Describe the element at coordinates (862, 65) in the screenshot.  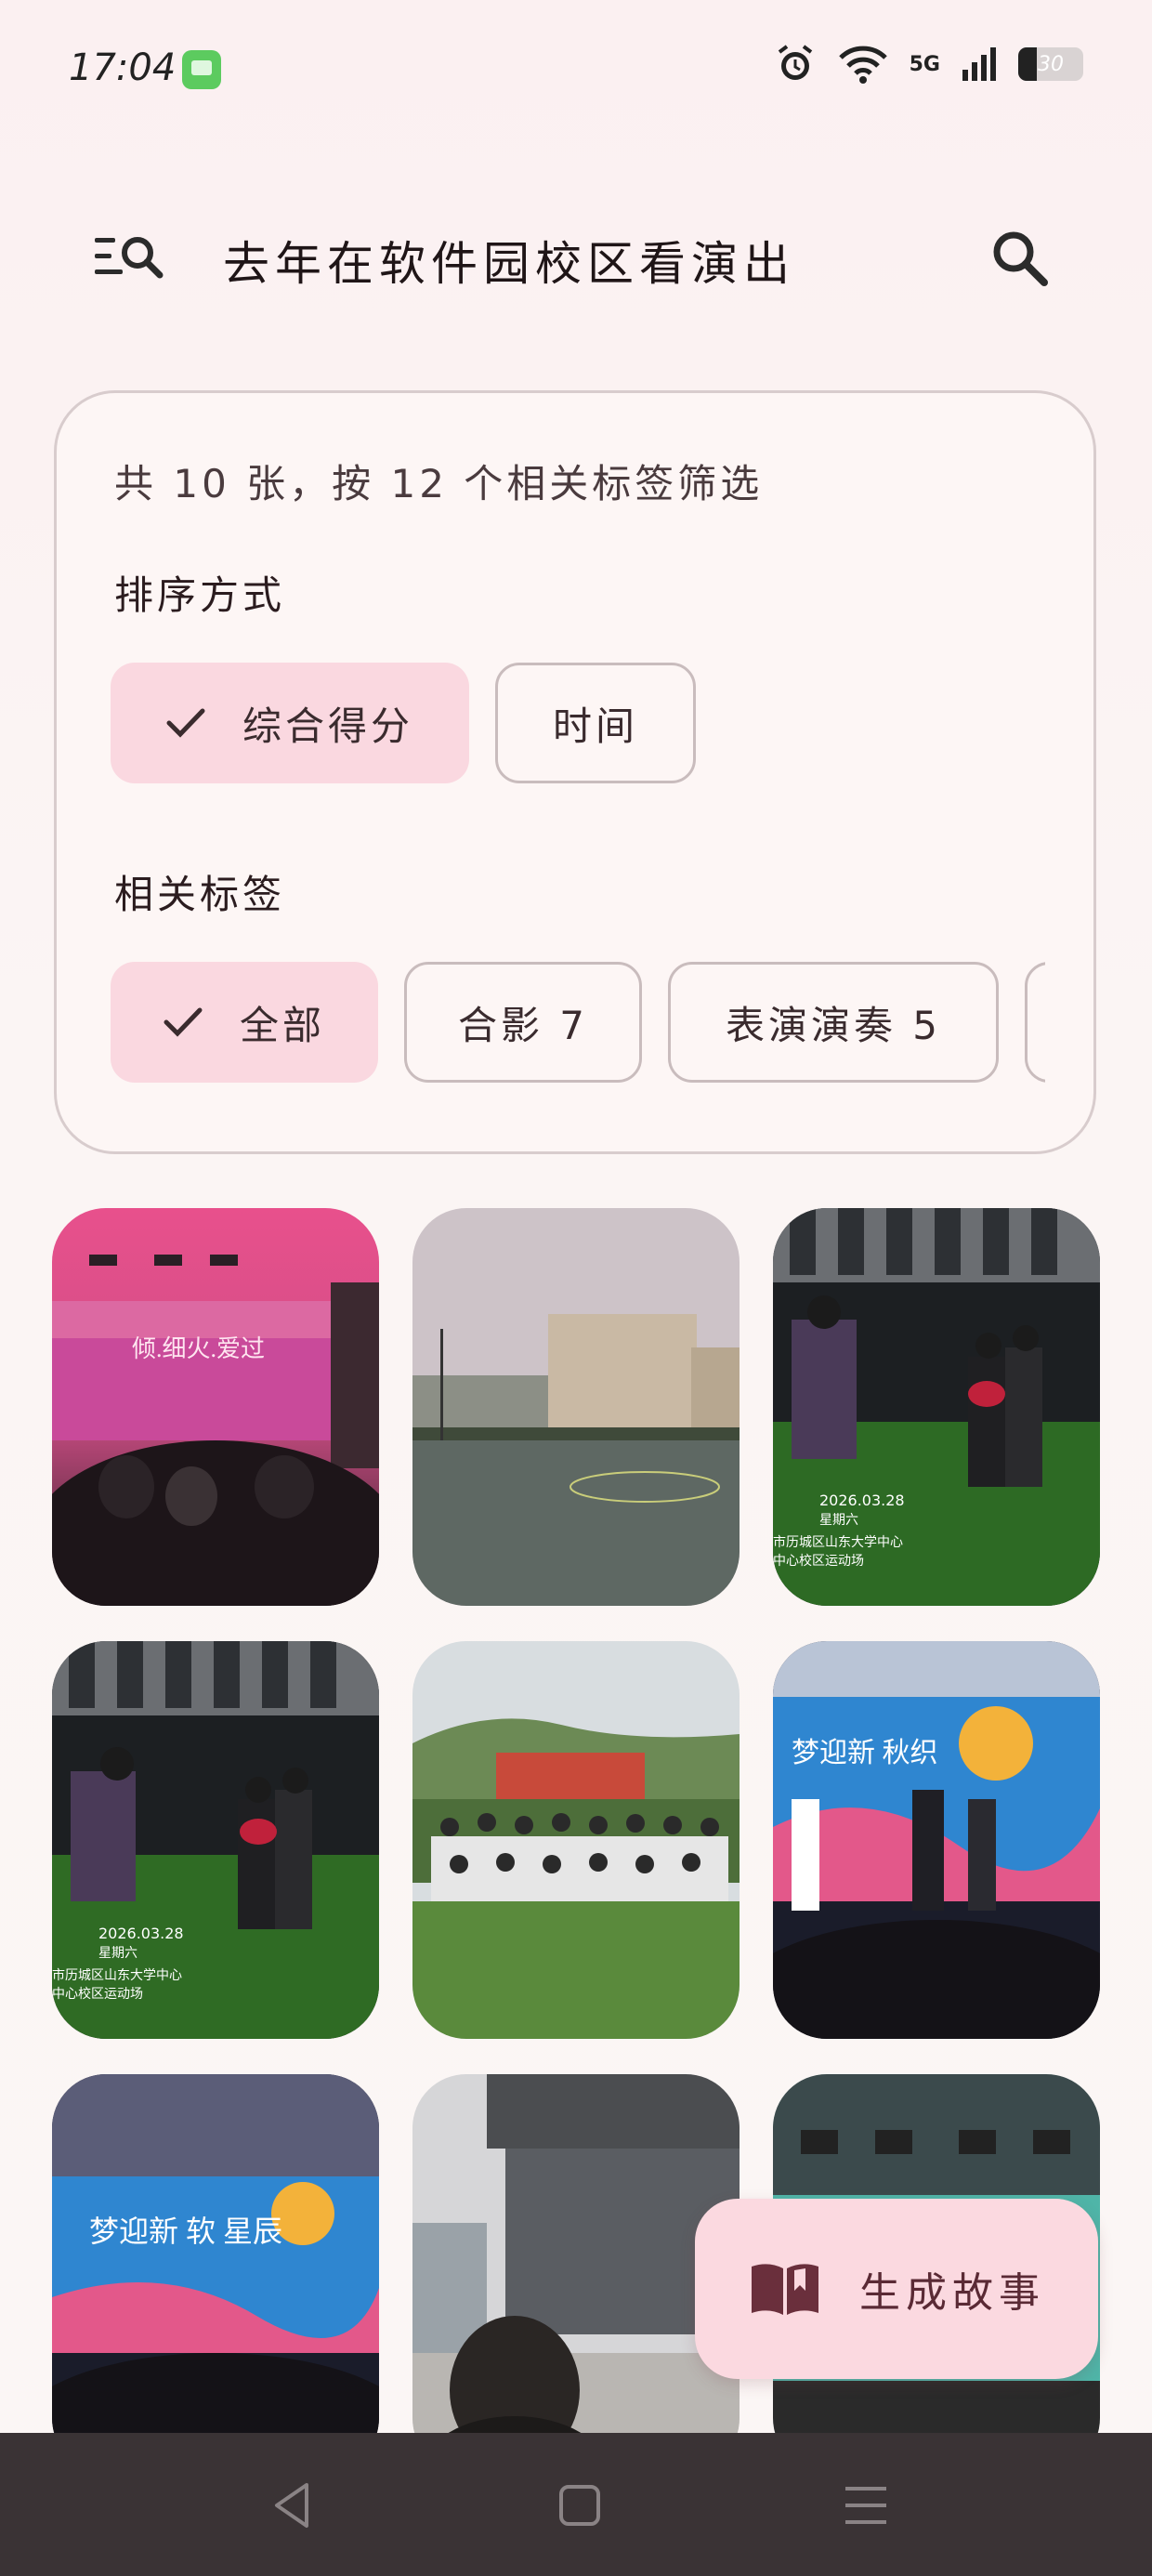
I see `wifi-icon` at that location.